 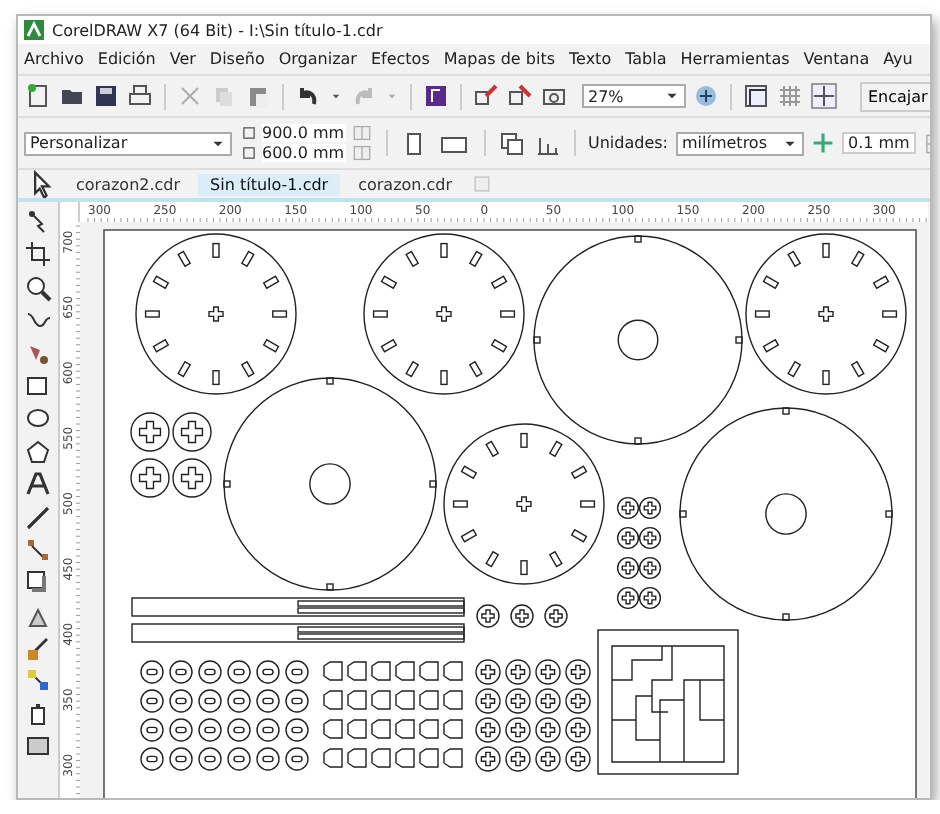 What do you see at coordinates (38, 648) in the screenshot?
I see `eyedropper-icon` at bounding box center [38, 648].